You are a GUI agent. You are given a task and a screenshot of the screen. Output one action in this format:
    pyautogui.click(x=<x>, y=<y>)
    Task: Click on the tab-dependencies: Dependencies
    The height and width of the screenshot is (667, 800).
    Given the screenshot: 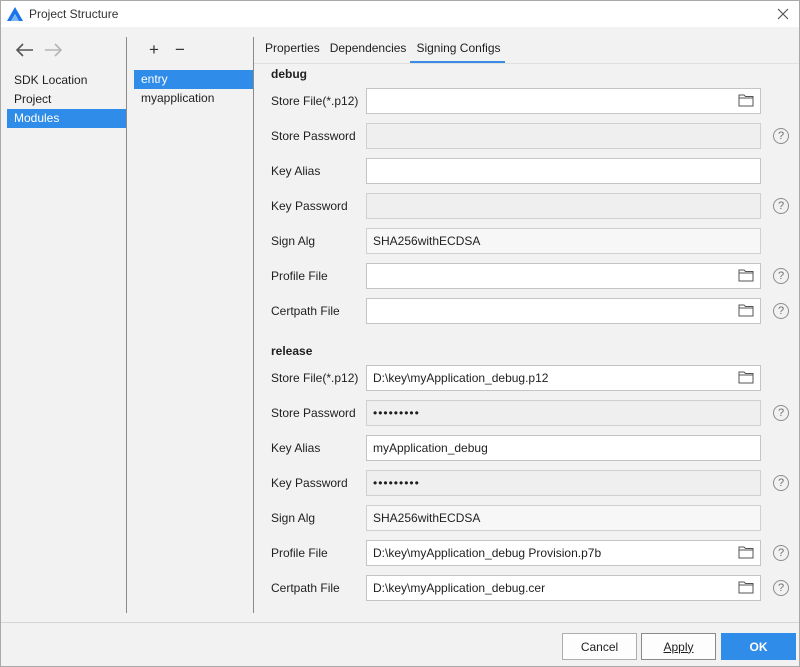 What is the action you would take?
    pyautogui.click(x=367, y=50)
    